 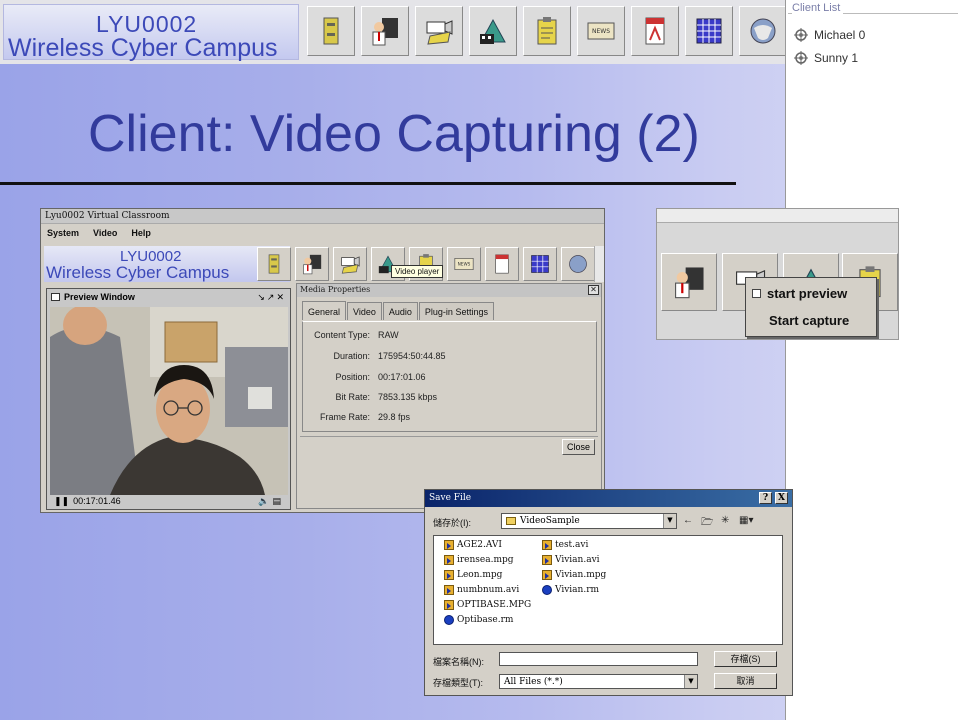 What do you see at coordinates (765, 498) in the screenshot?
I see `help-button: ?` at bounding box center [765, 498].